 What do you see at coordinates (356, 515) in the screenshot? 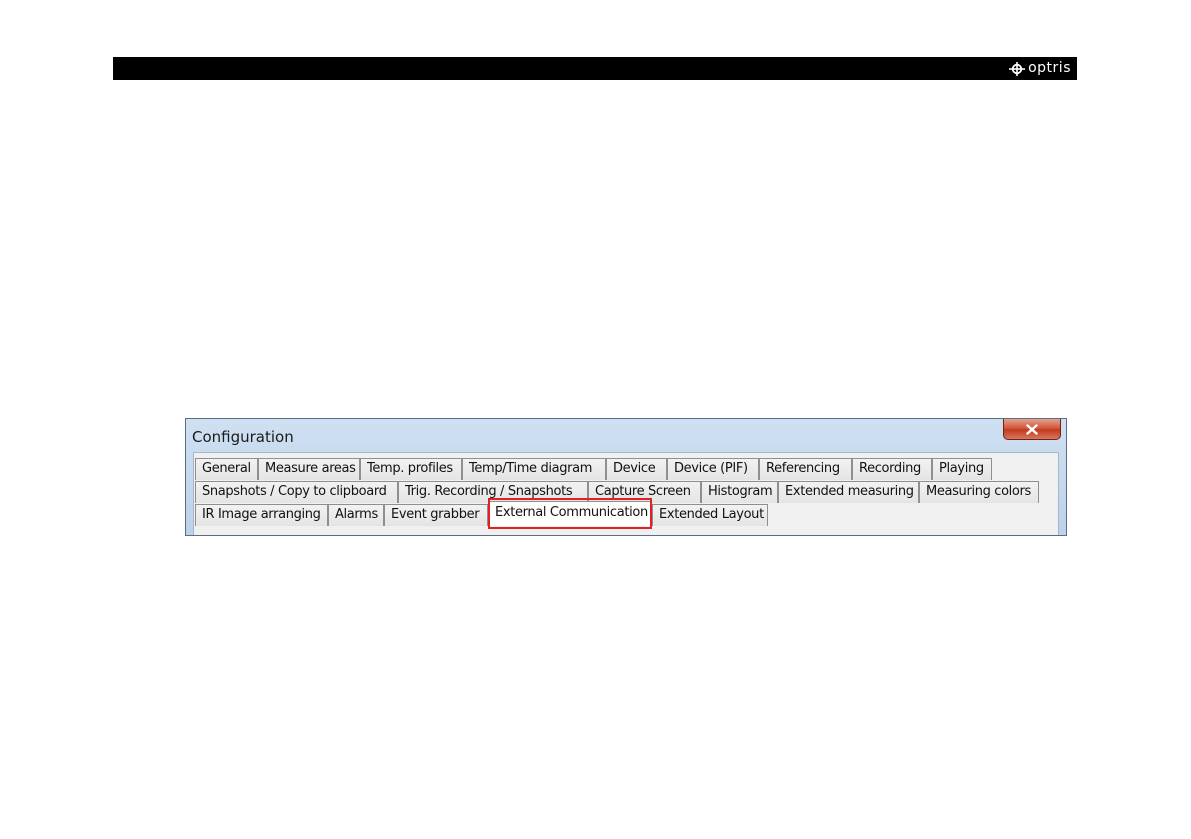
I see `tab-alarms: Alarms` at bounding box center [356, 515].